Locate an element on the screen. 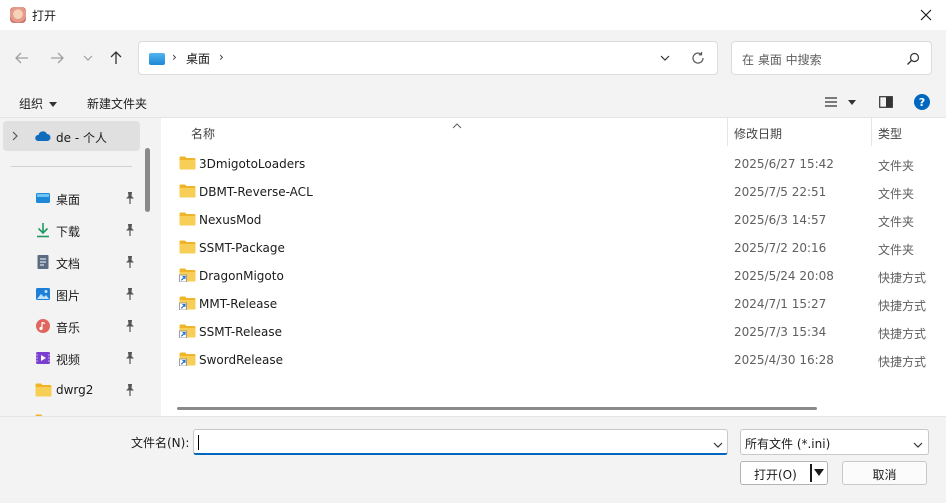  file-name: NexusMod is located at coordinates (230, 220).